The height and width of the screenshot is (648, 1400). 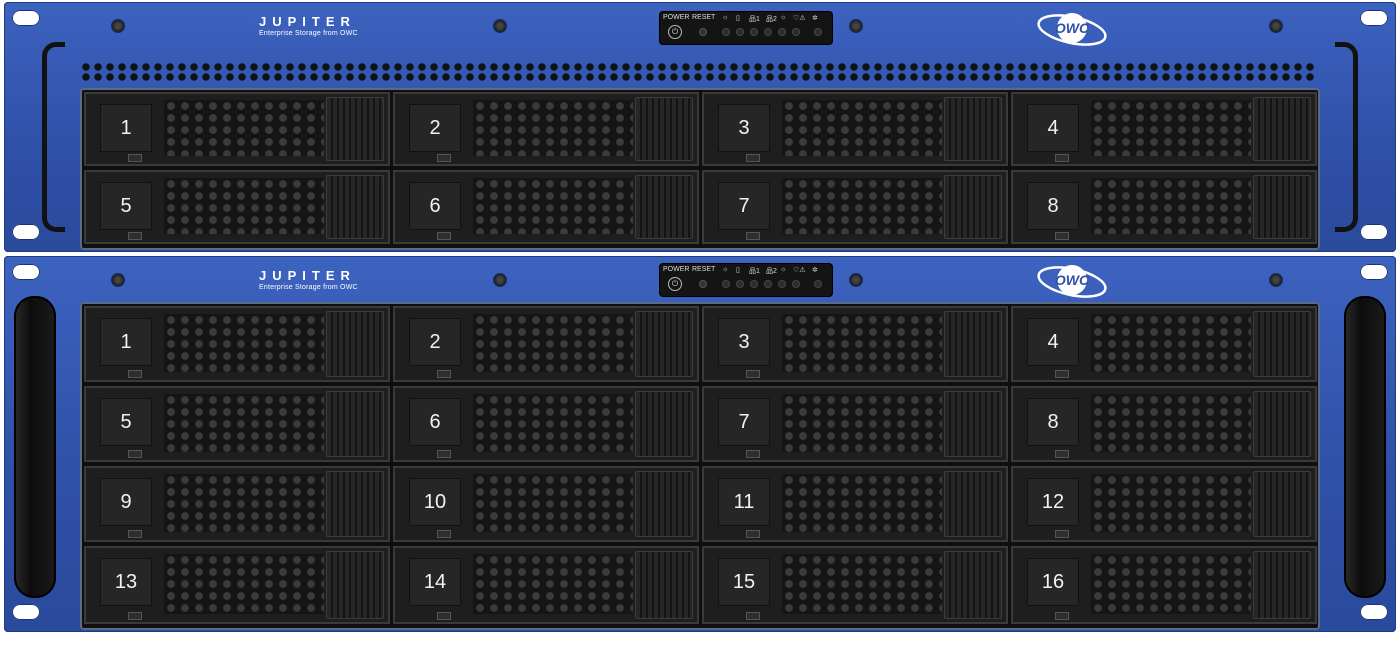 What do you see at coordinates (435, 502) in the screenshot?
I see `bay-number: 10` at bounding box center [435, 502].